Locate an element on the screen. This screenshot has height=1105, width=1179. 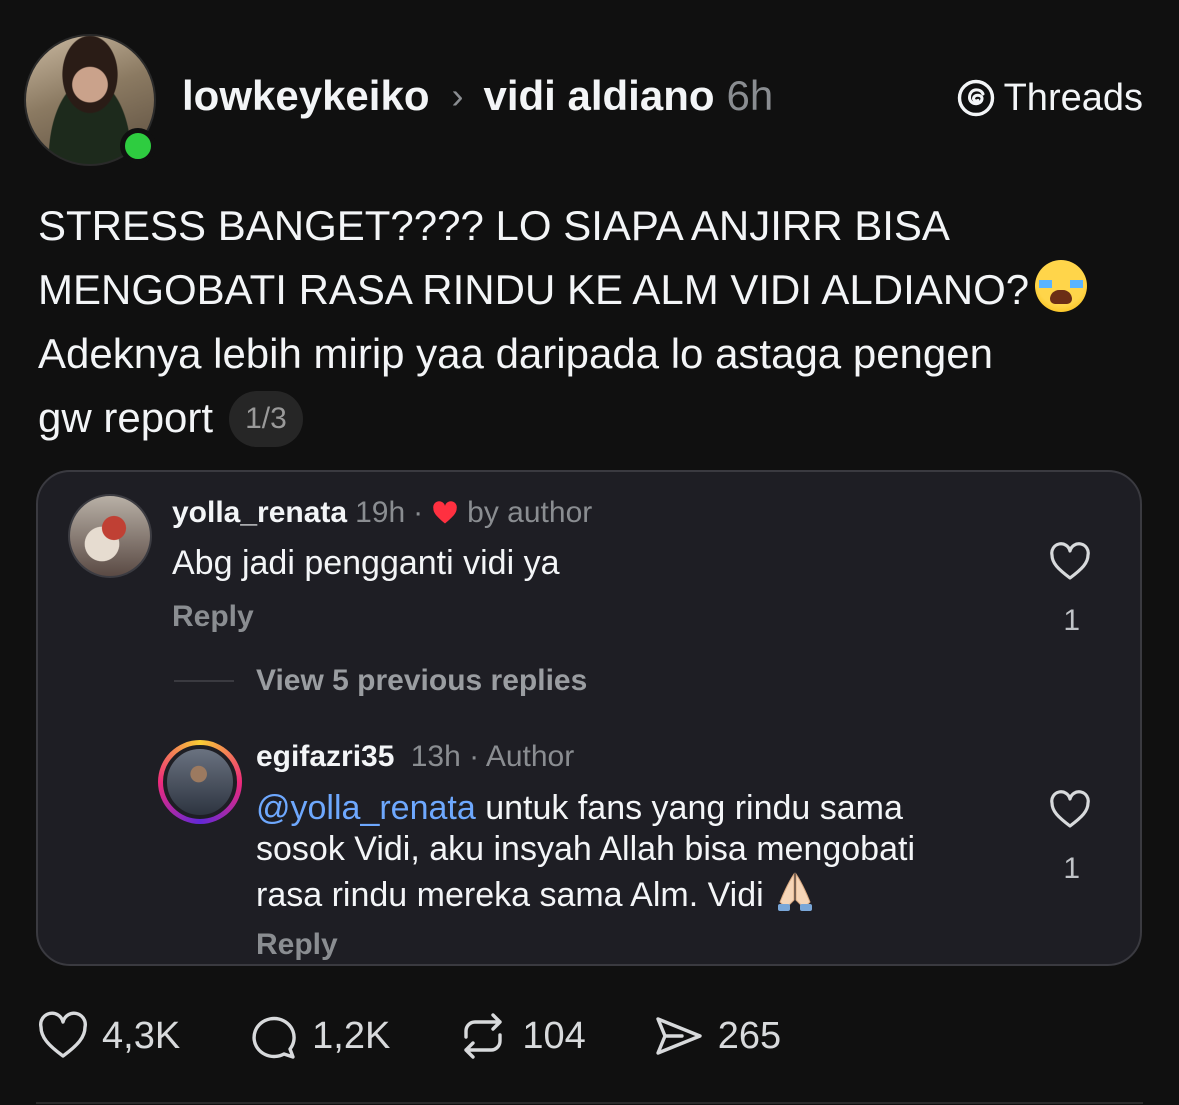
red-heart-icon is located at coordinates (445, 512).